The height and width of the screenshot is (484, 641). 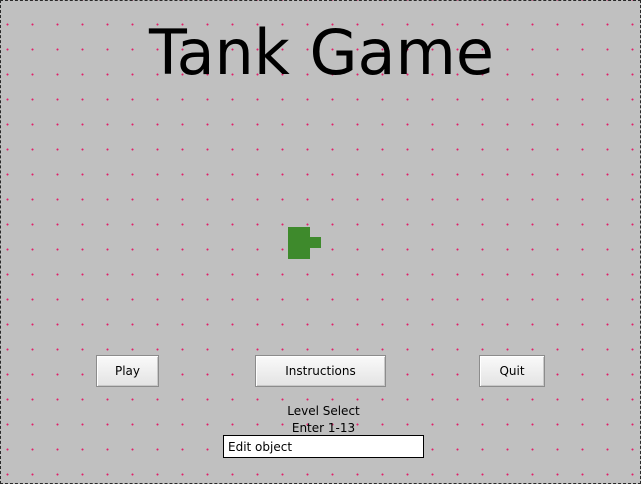 I want to click on instructions-button: Instructions, so click(x=320, y=371).